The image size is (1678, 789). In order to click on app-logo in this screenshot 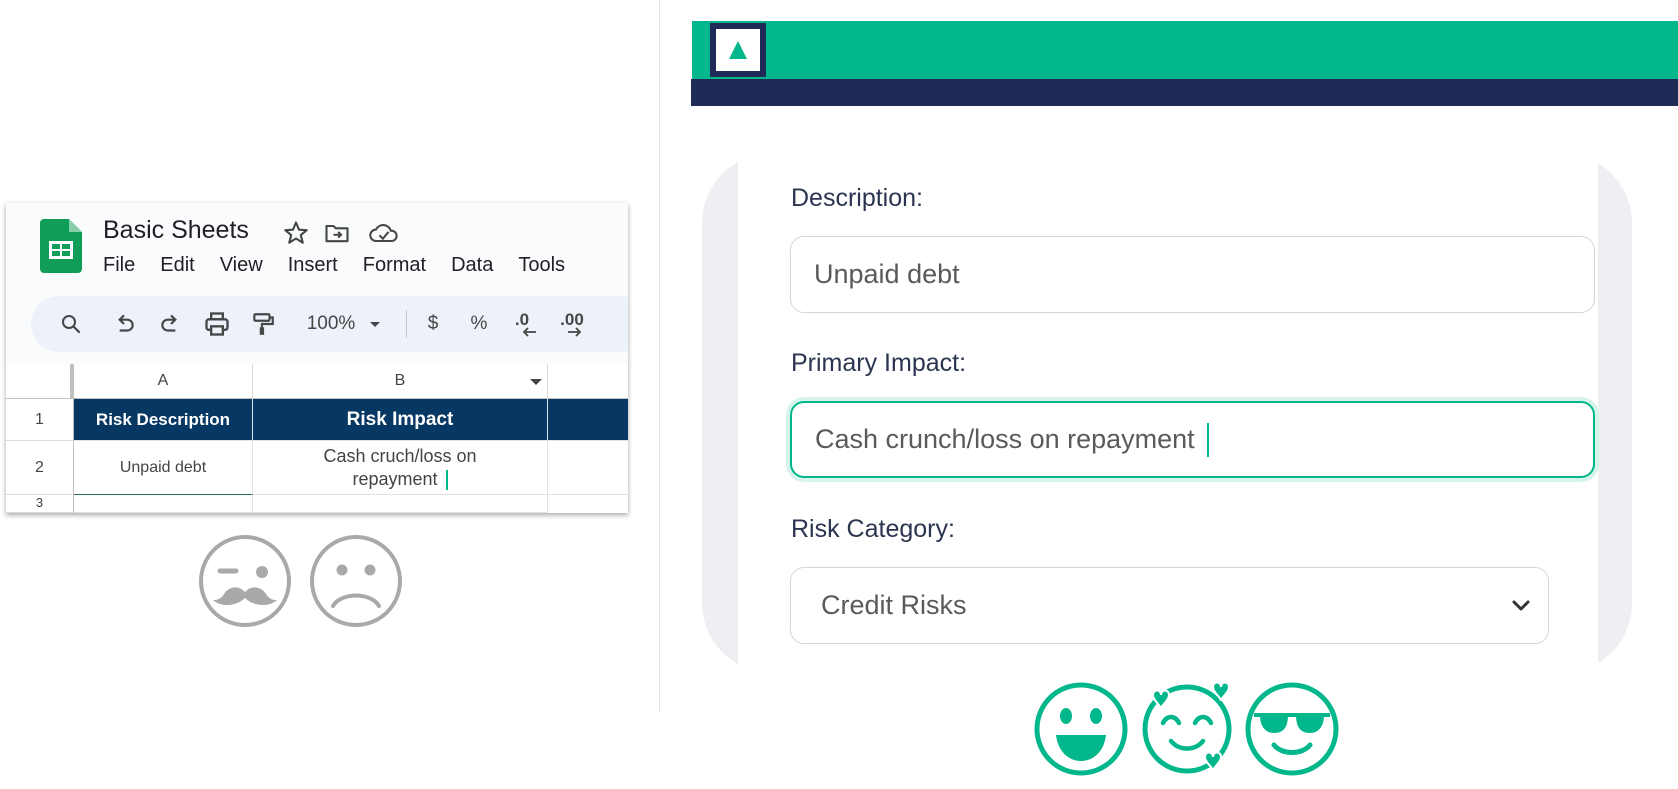, I will do `click(738, 50)`.